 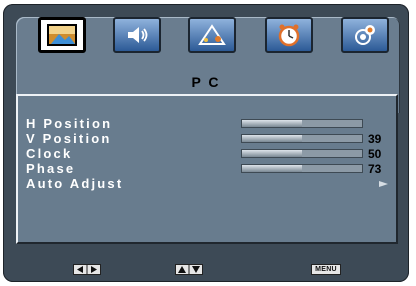 I want to click on tab-picture, so click(x=62, y=35).